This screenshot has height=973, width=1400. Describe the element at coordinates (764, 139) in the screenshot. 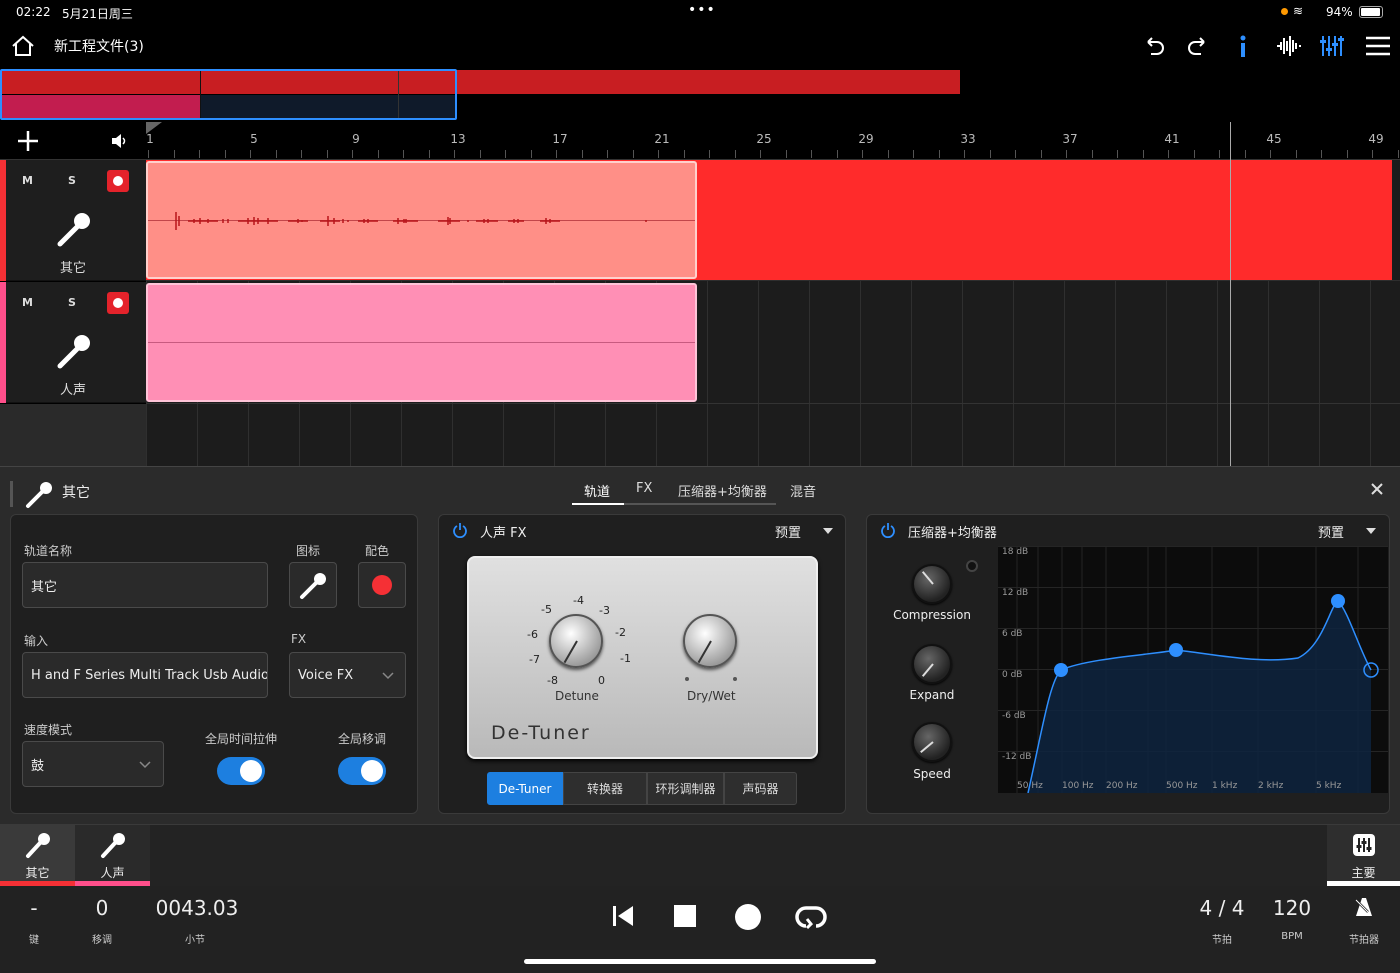

I see `ruler-label: 25` at that location.